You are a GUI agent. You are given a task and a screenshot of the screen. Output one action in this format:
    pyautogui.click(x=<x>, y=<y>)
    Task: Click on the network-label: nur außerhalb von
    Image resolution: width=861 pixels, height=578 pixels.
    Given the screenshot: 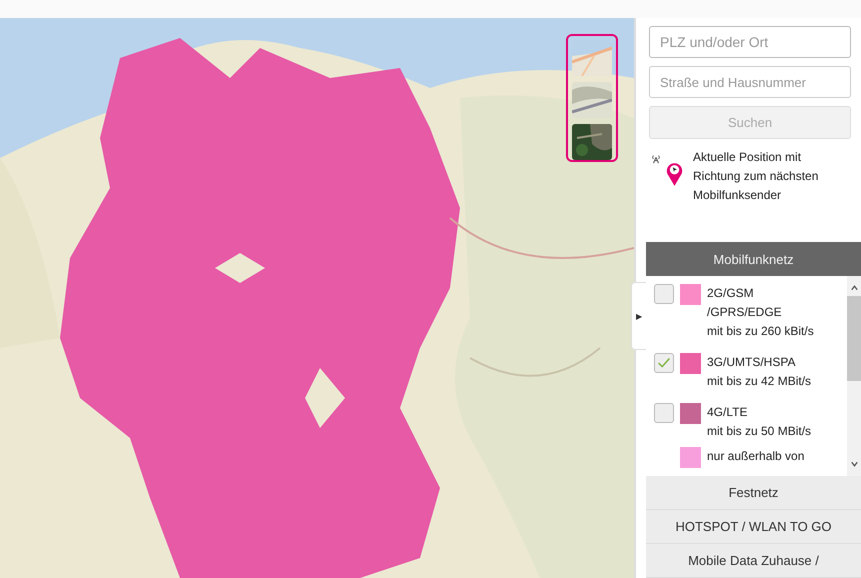 What is the action you would take?
    pyautogui.click(x=755, y=456)
    